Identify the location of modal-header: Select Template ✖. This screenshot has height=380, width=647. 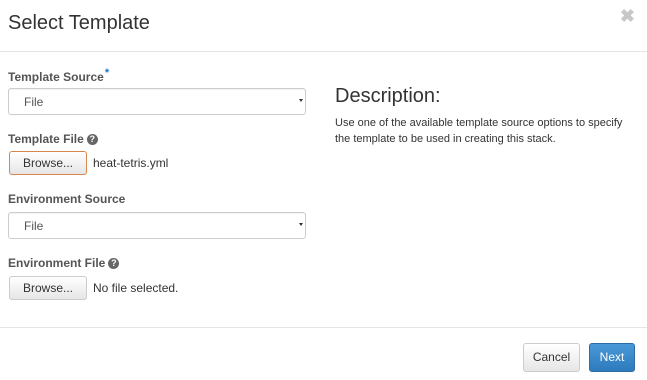
(323, 26).